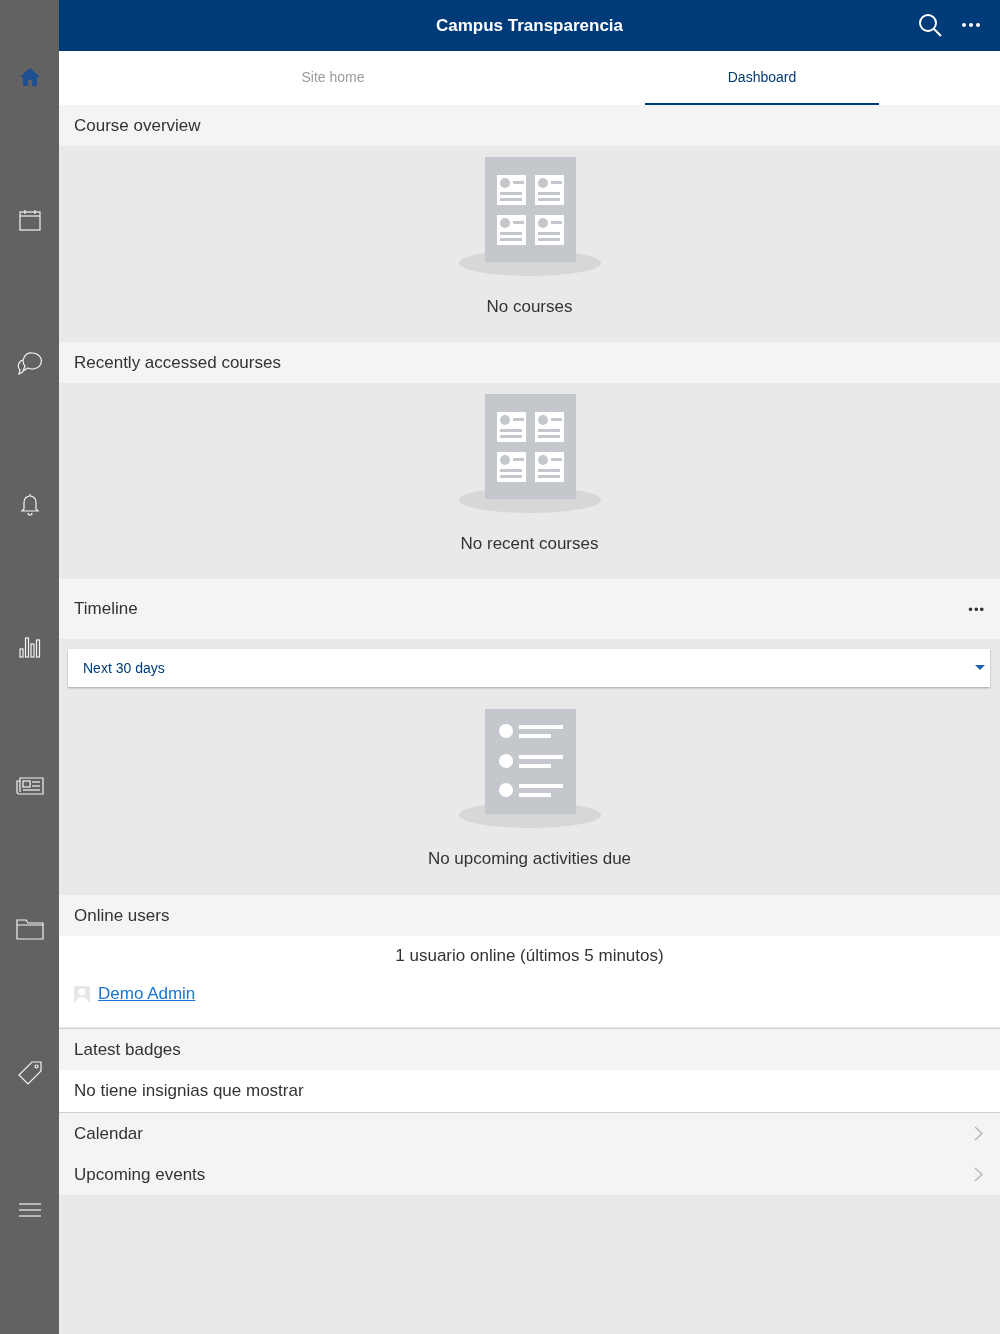 This screenshot has height=1334, width=1000. I want to click on bell-icon, so click(29, 504).